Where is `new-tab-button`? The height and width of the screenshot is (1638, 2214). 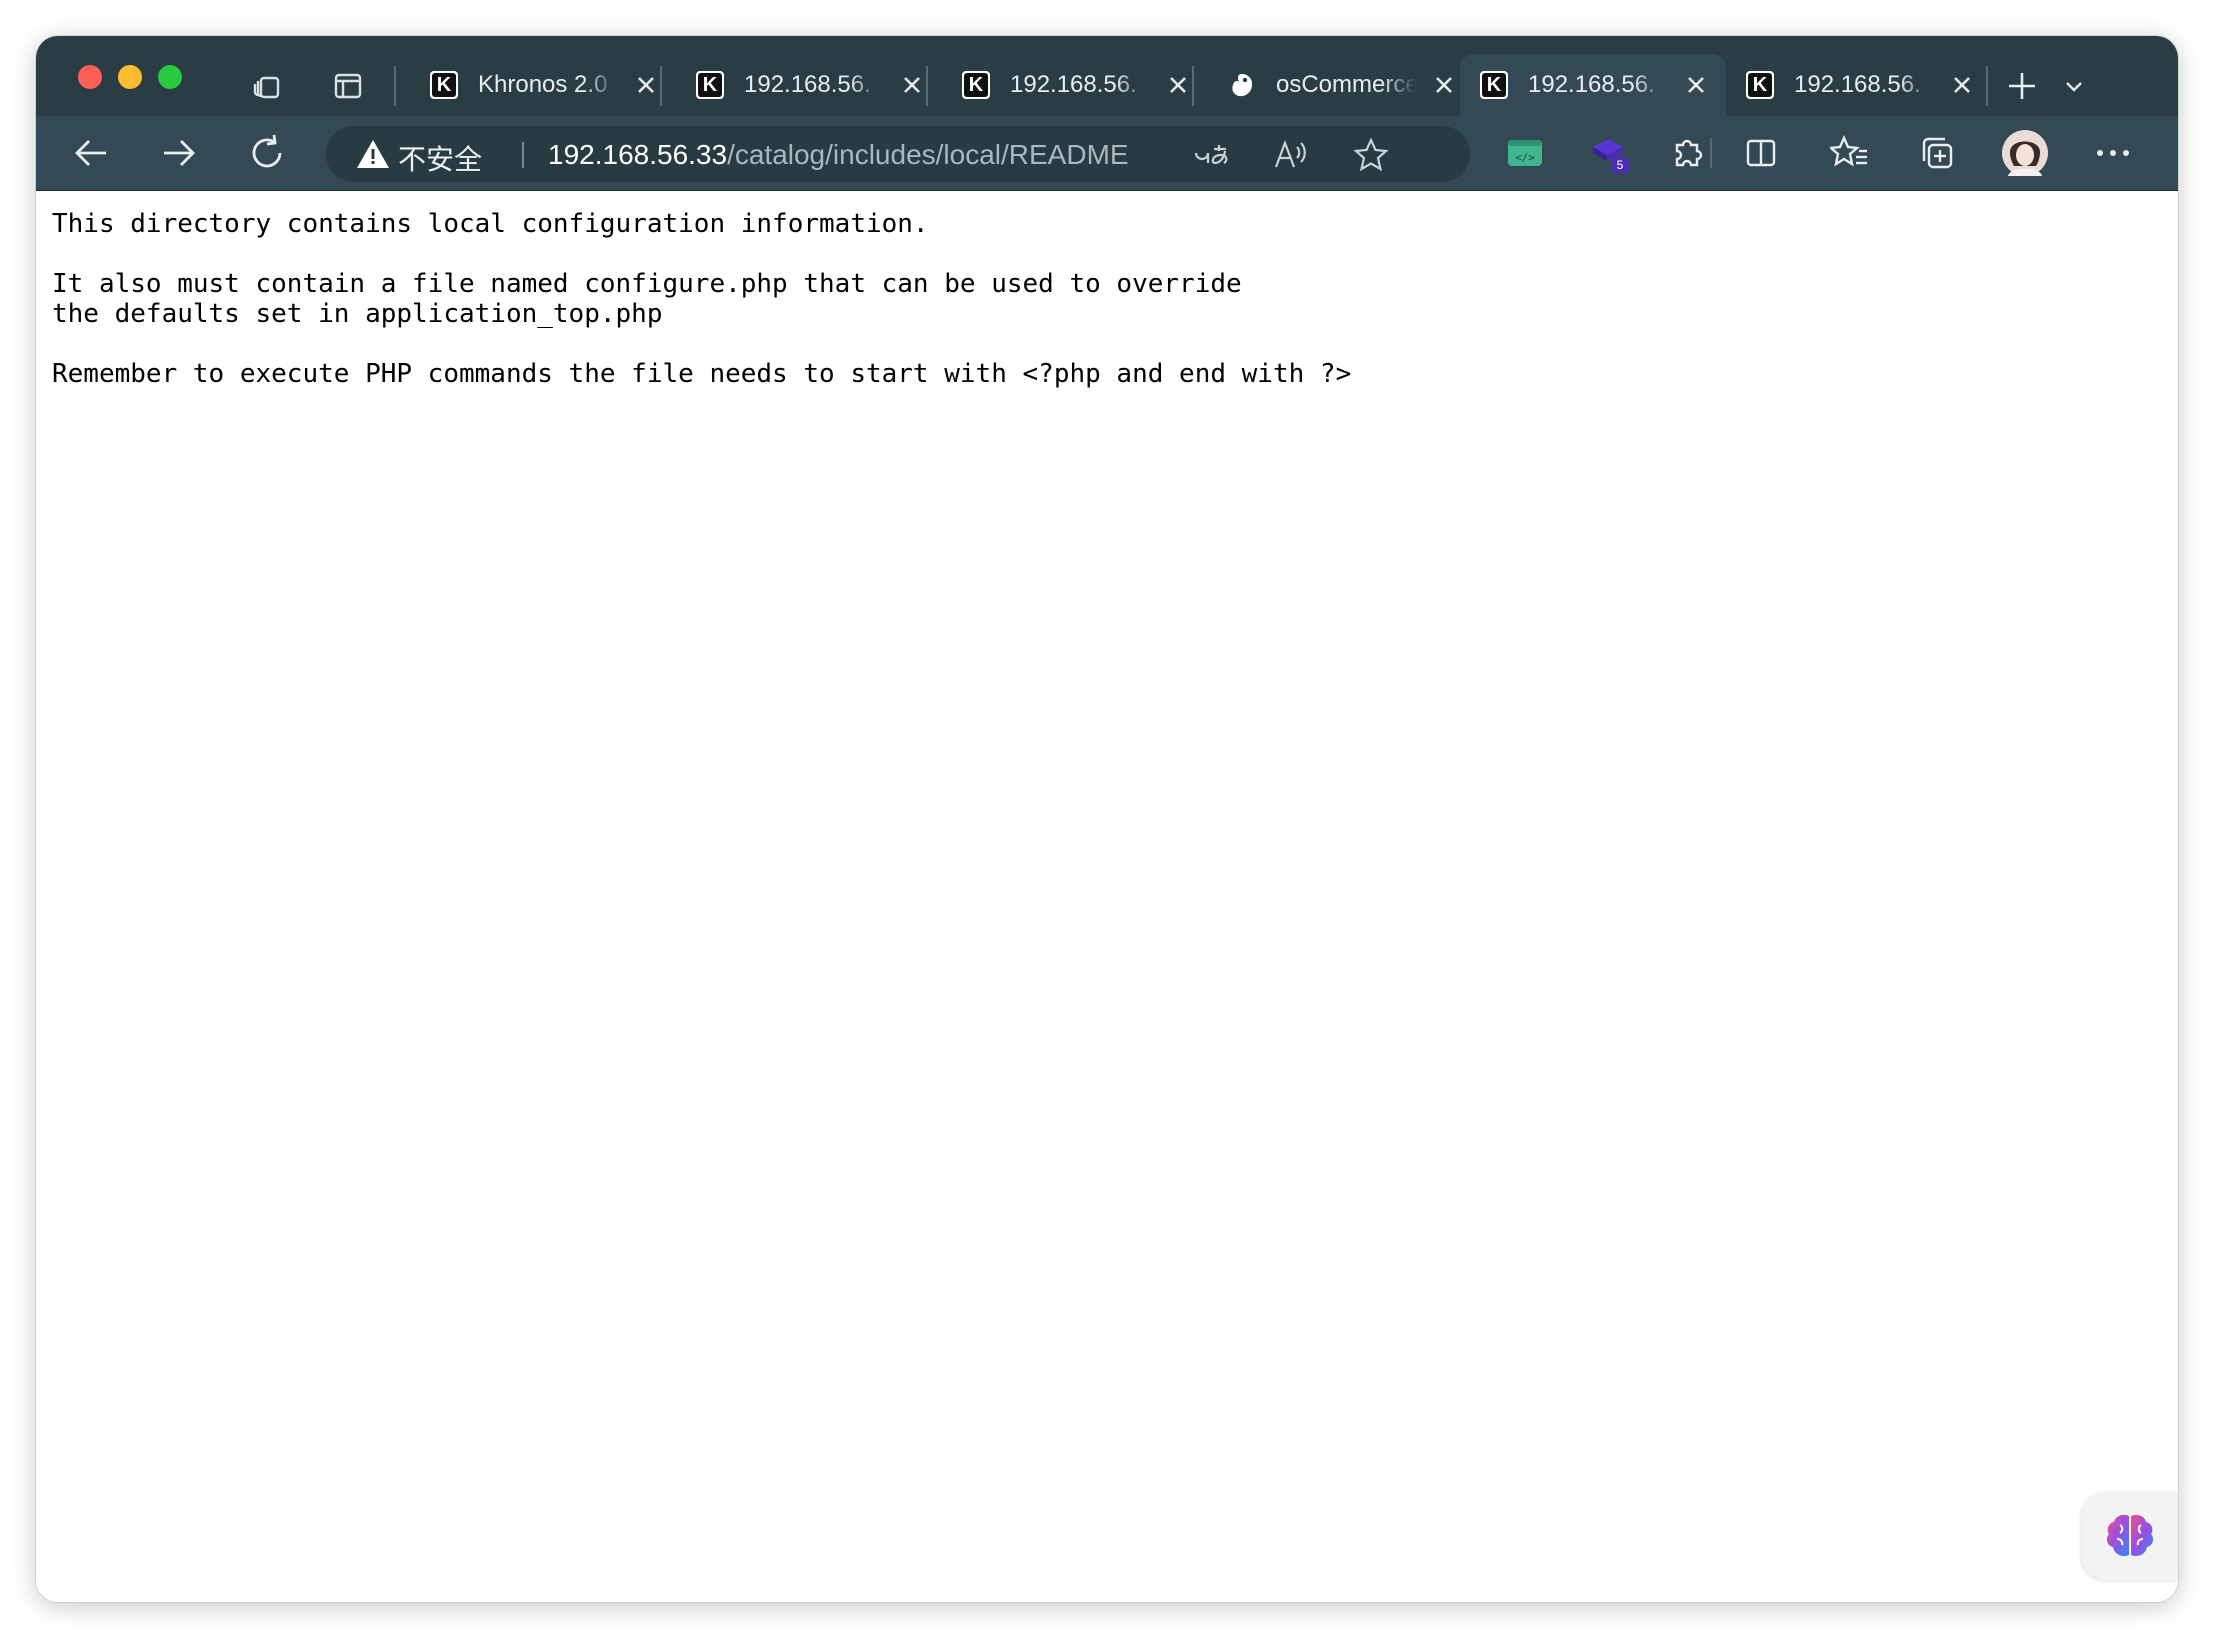 new-tab-button is located at coordinates (2022, 86).